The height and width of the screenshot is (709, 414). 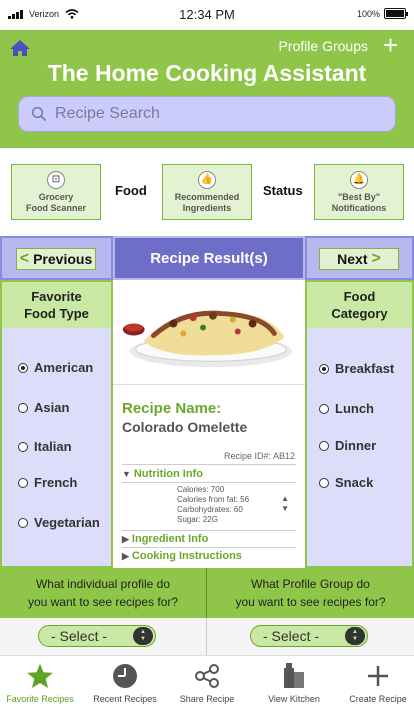 I want to click on recipe-name-label: Recipe Name:, so click(x=172, y=408).